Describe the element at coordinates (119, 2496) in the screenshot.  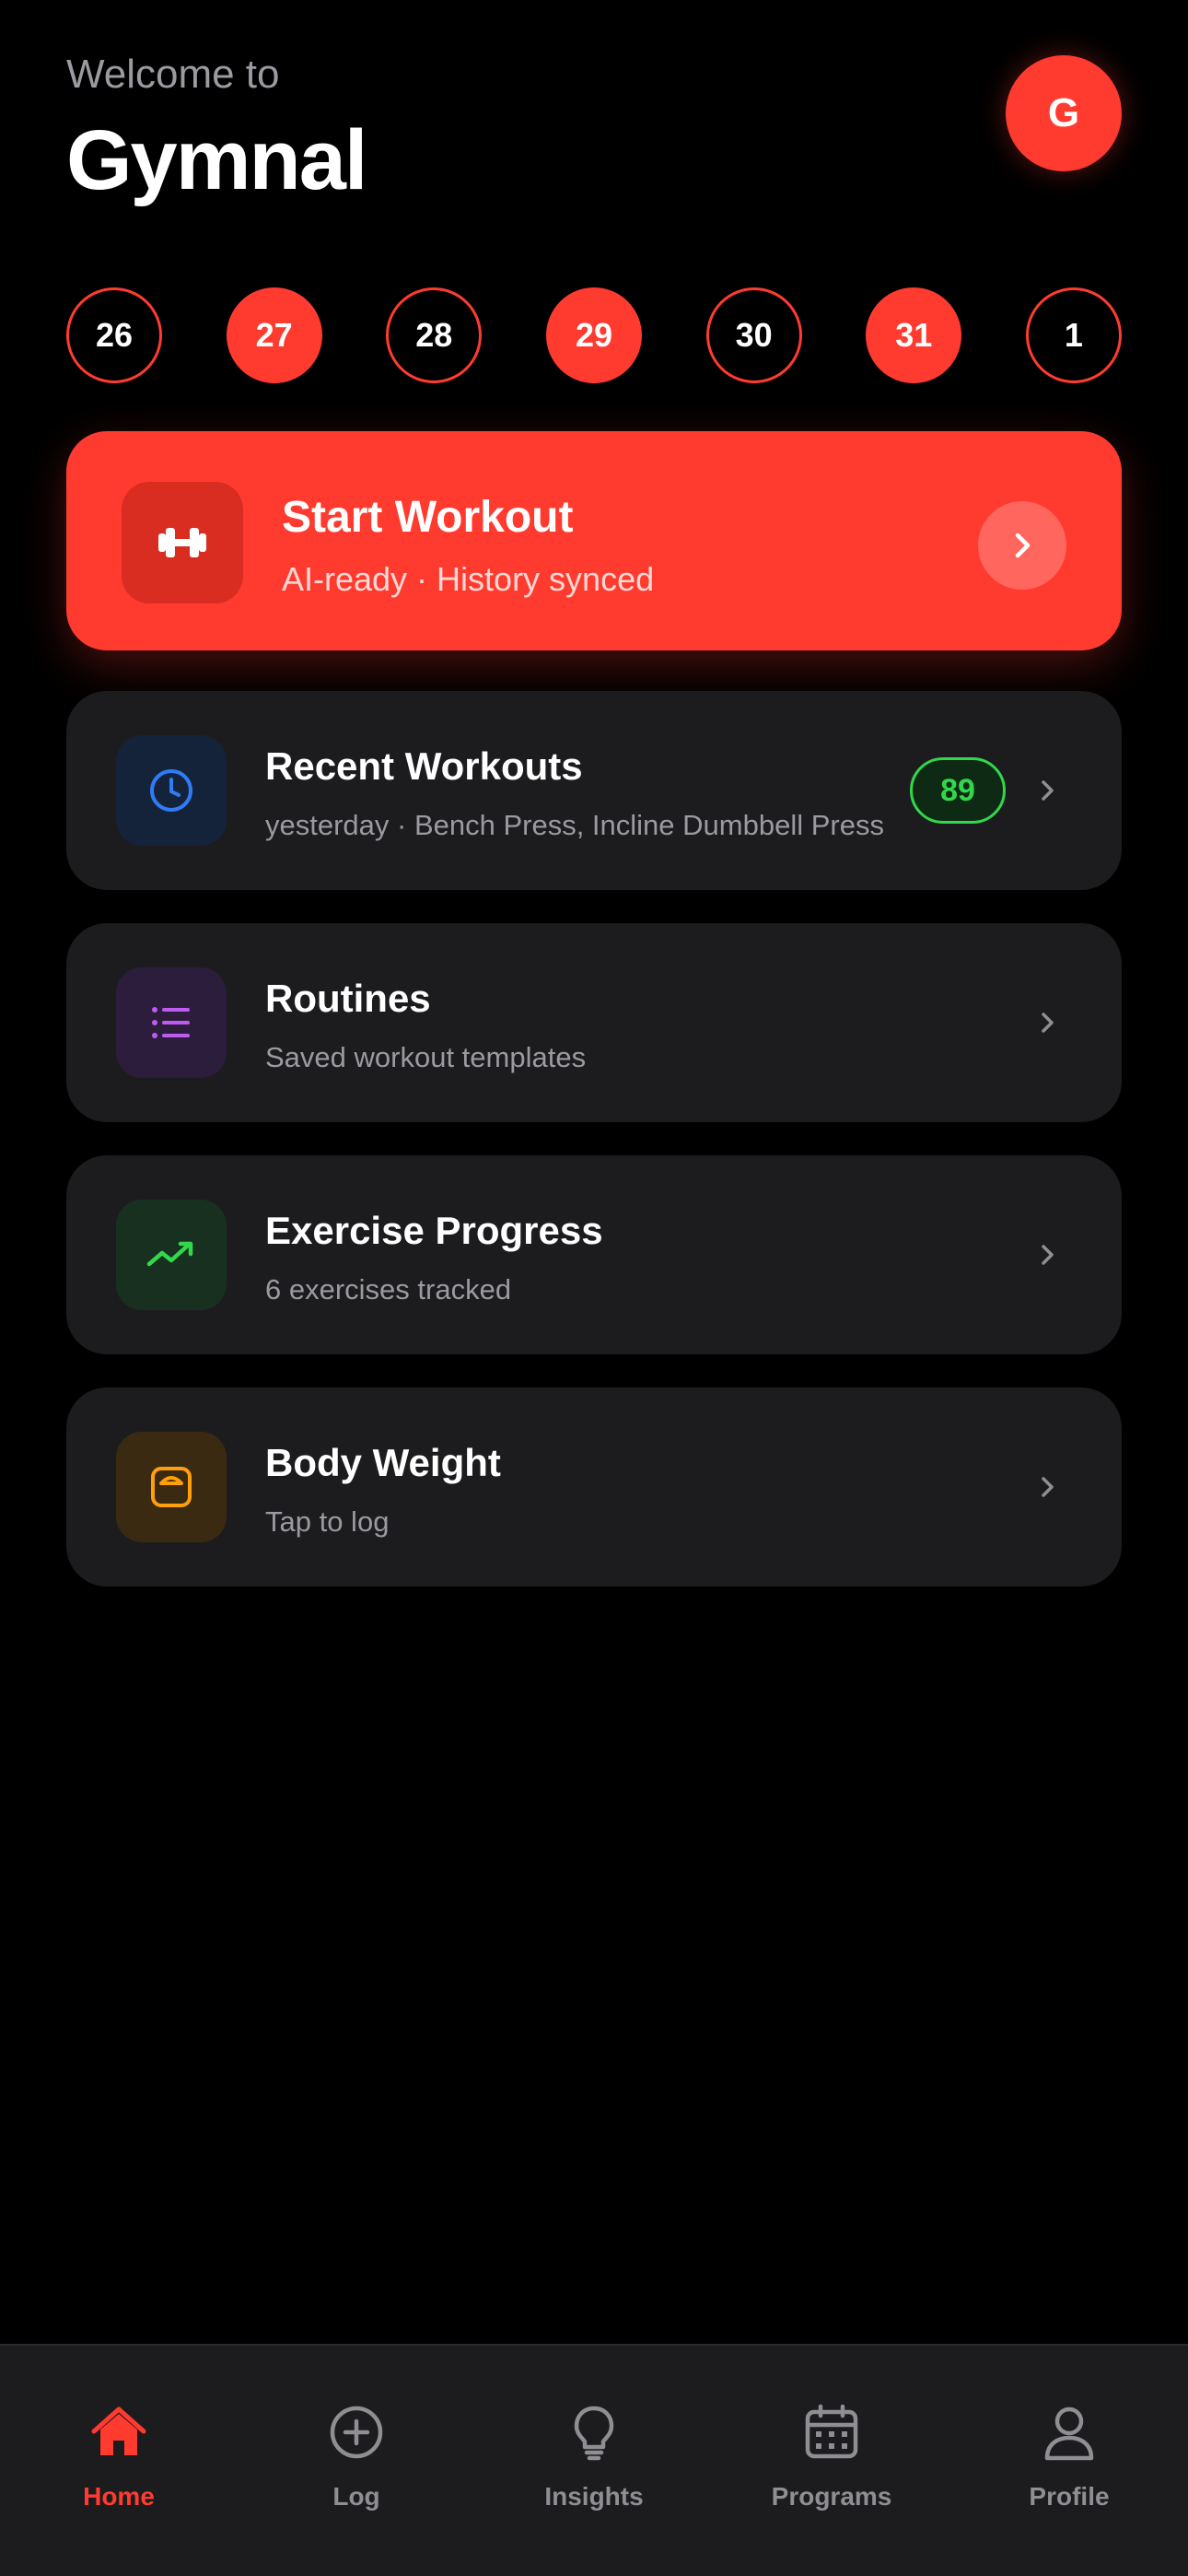
I see `tab-label-home: Home` at that location.